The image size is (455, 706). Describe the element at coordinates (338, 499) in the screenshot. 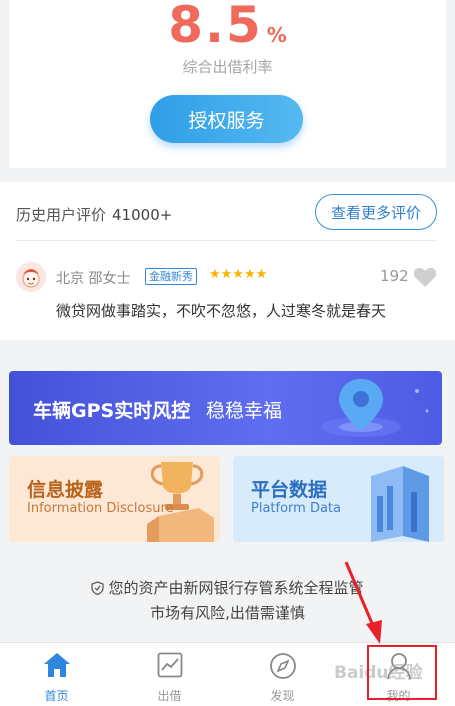

I see `platform-data-tile: 平台数据 Platform Data` at that location.